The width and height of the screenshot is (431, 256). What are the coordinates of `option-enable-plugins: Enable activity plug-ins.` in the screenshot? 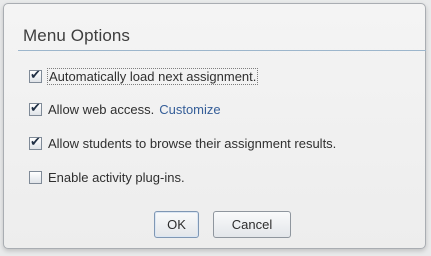 It's located at (107, 177).